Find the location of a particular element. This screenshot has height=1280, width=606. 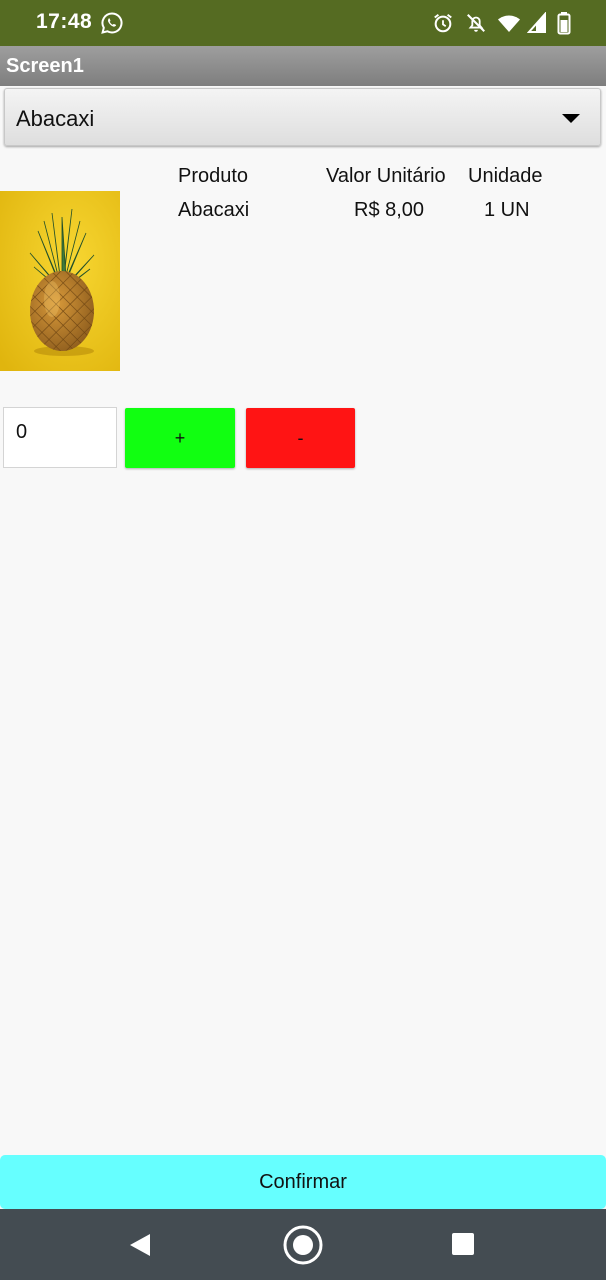

product-image is located at coordinates (60, 281).